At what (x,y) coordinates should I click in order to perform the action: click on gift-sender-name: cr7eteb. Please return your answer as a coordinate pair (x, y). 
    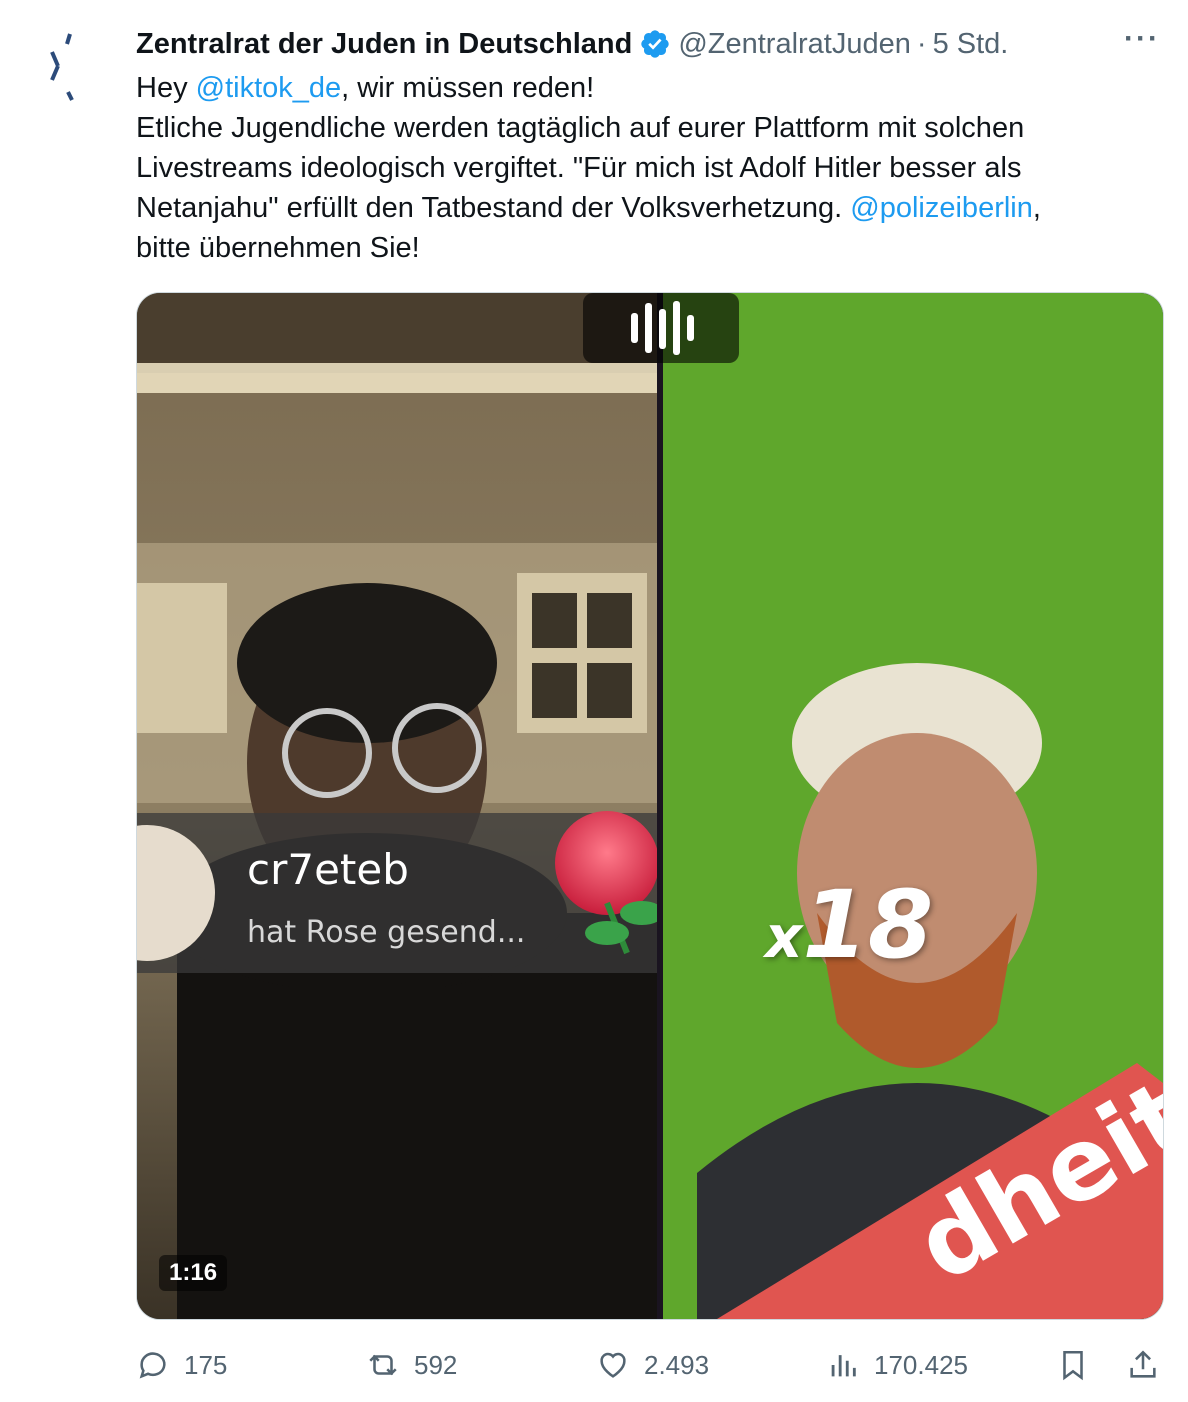
    Looking at the image, I should click on (328, 869).